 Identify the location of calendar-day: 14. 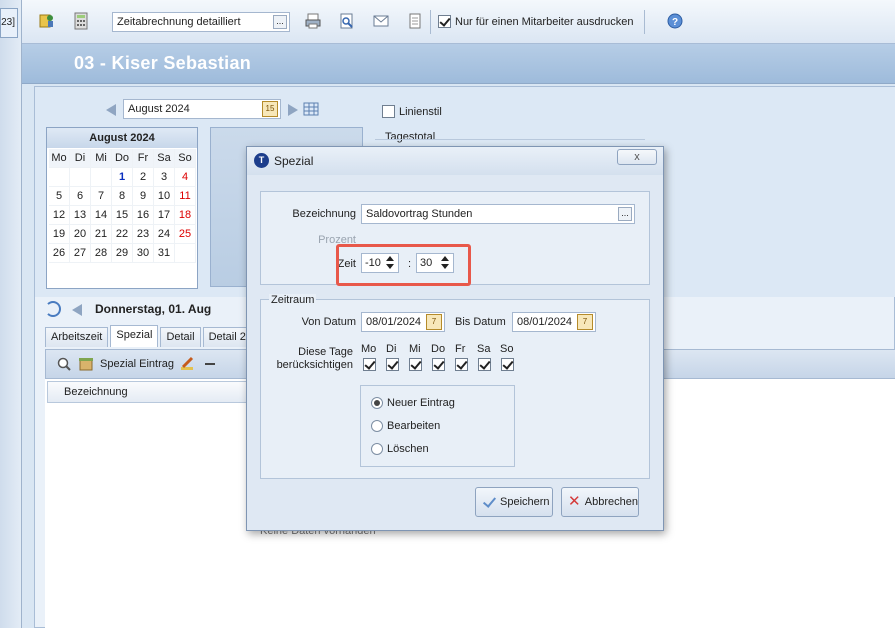
(101, 215).